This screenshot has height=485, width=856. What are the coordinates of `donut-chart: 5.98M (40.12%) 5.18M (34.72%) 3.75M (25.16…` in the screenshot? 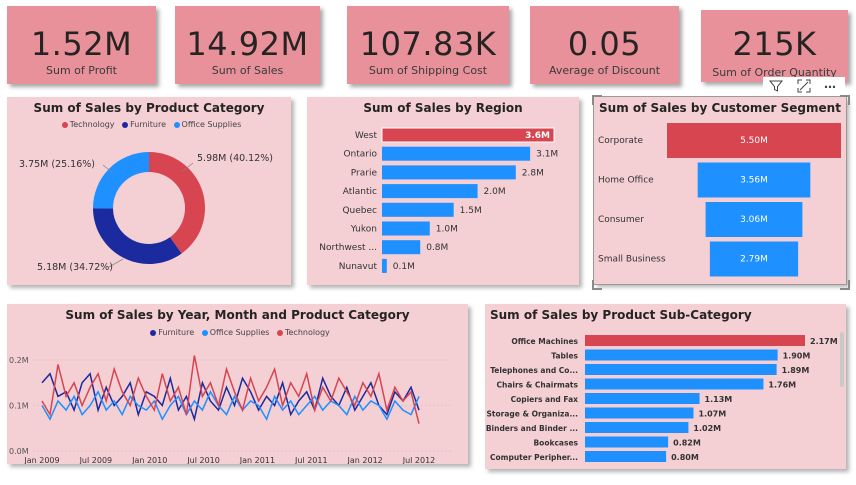 It's located at (146, 212).